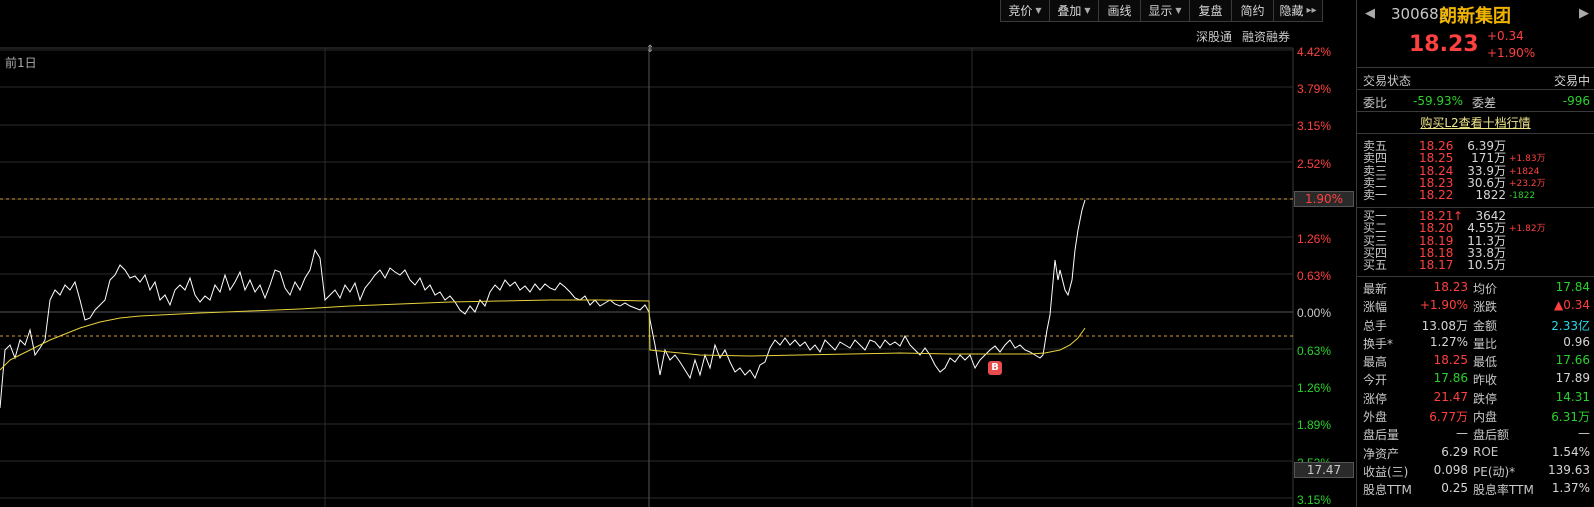 The height and width of the screenshot is (507, 1594). I want to click on bid-row: 买二 18.20 4.55万 +1.82万, so click(1475, 228).